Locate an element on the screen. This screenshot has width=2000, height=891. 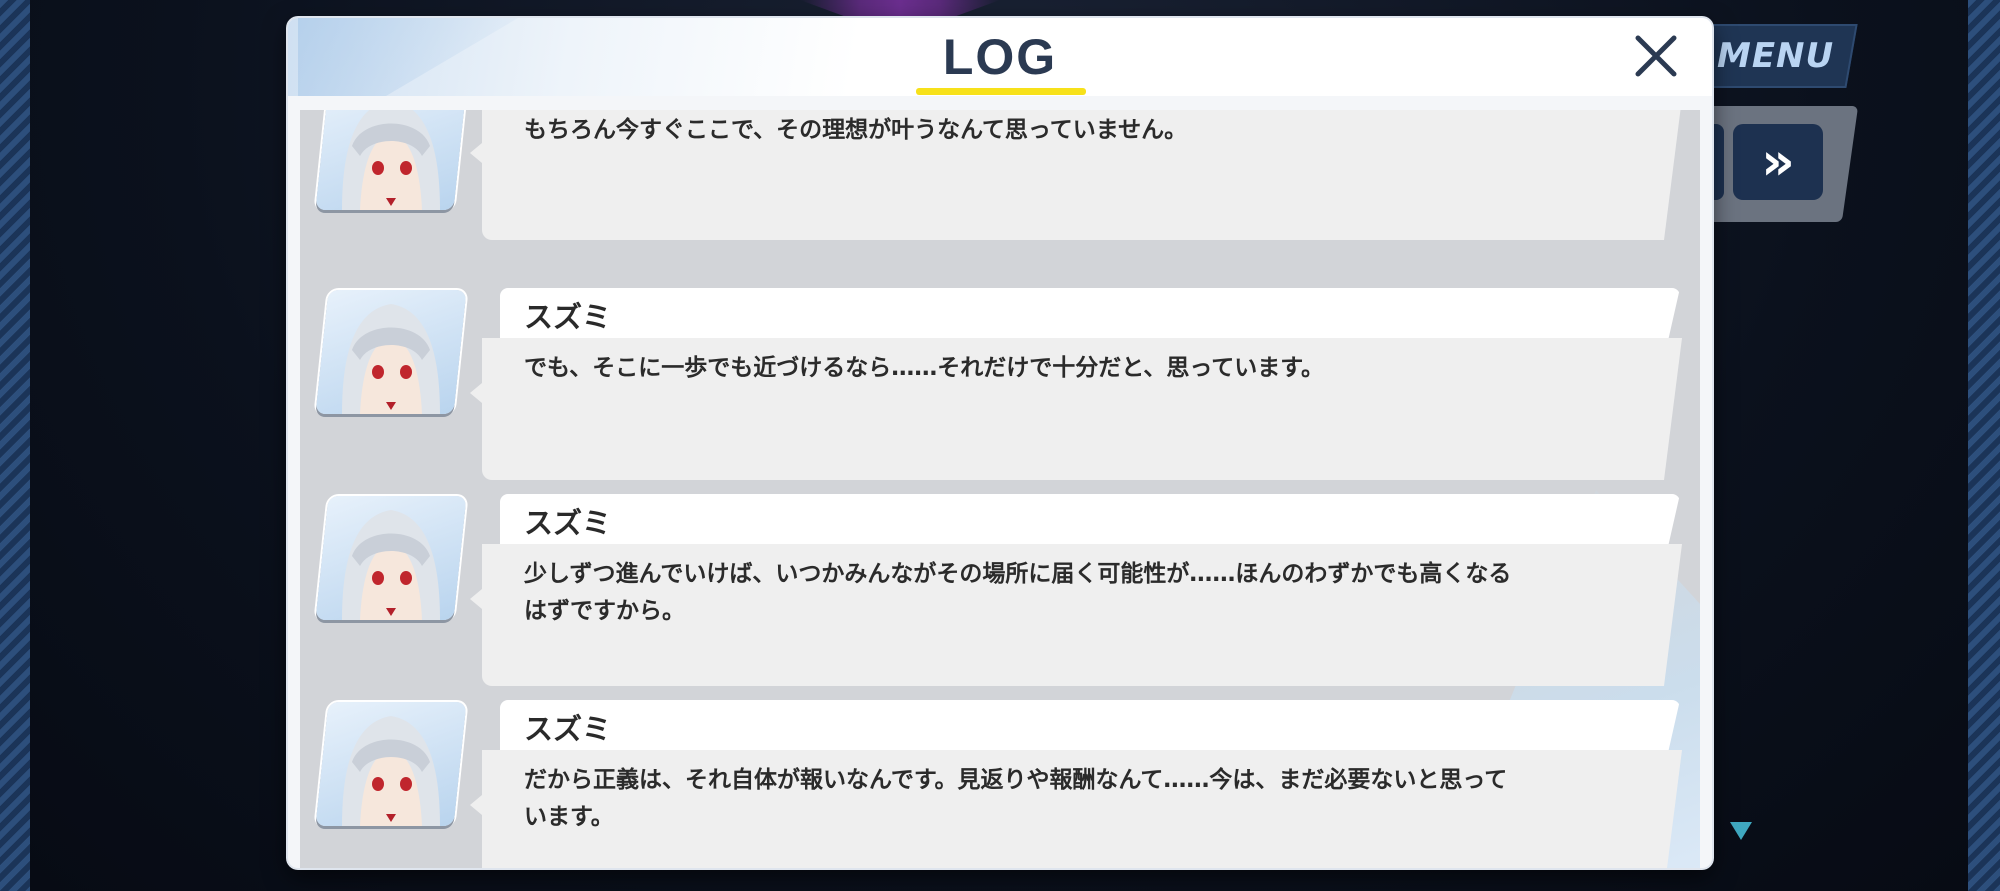
menu-button: MENU is located at coordinates (1776, 56).